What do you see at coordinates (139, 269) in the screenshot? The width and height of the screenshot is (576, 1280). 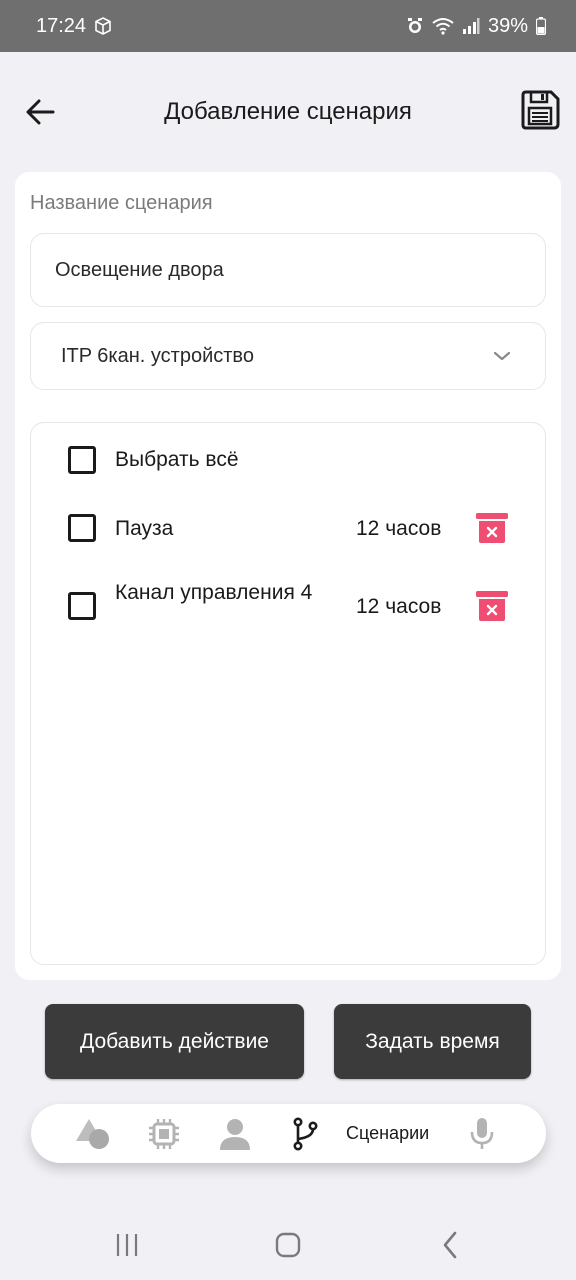 I see `scenario-name-value: Освещение двора` at bounding box center [139, 269].